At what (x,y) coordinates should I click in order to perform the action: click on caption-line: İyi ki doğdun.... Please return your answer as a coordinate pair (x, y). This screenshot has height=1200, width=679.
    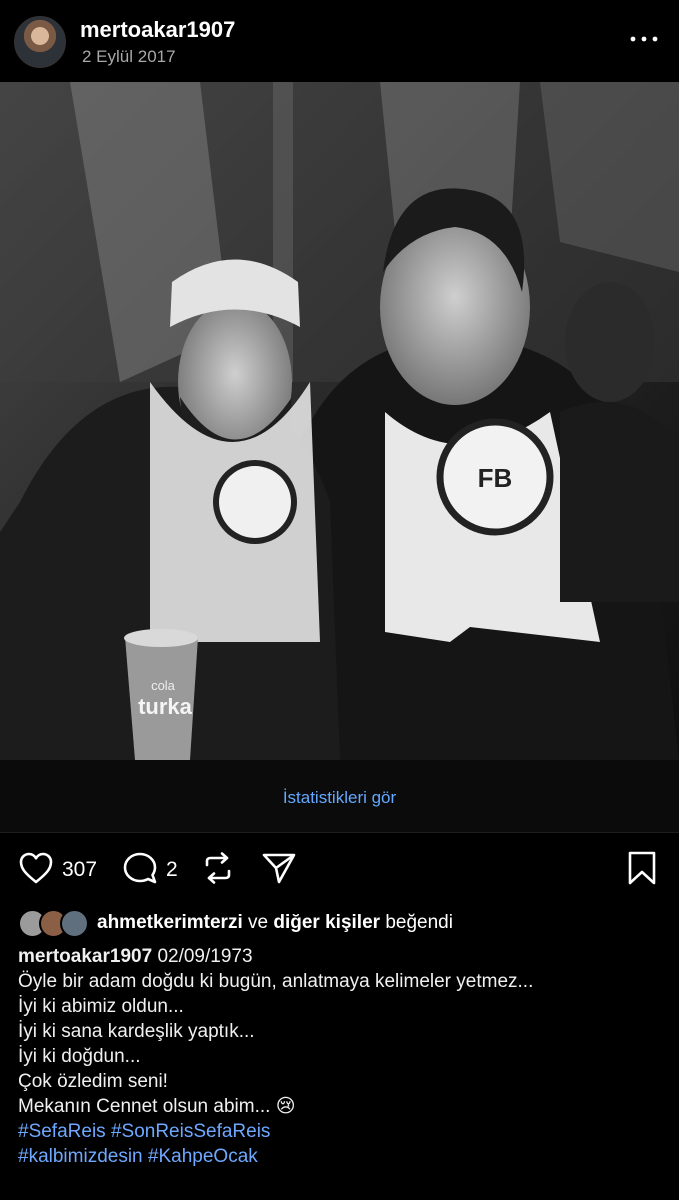
    Looking at the image, I should click on (79, 1056).